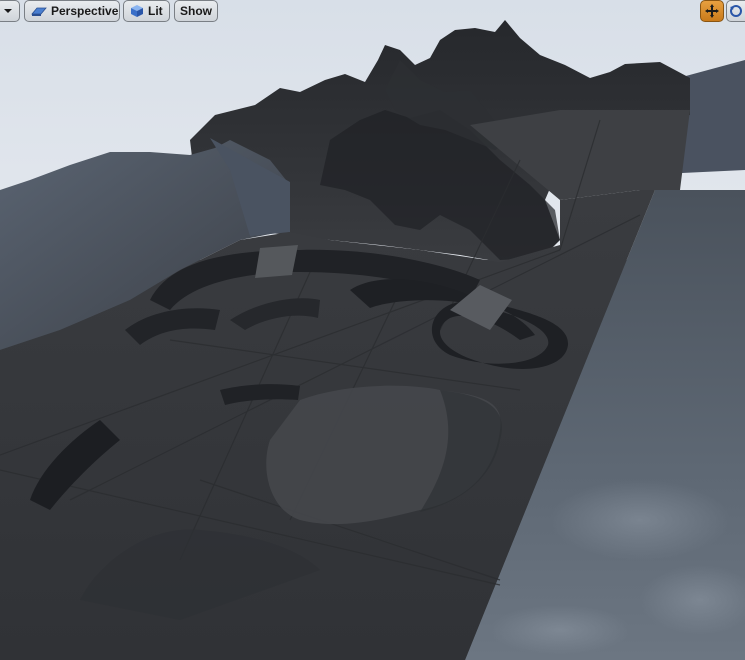 The image size is (745, 660). I want to click on show-flags-button: Show, so click(196, 11).